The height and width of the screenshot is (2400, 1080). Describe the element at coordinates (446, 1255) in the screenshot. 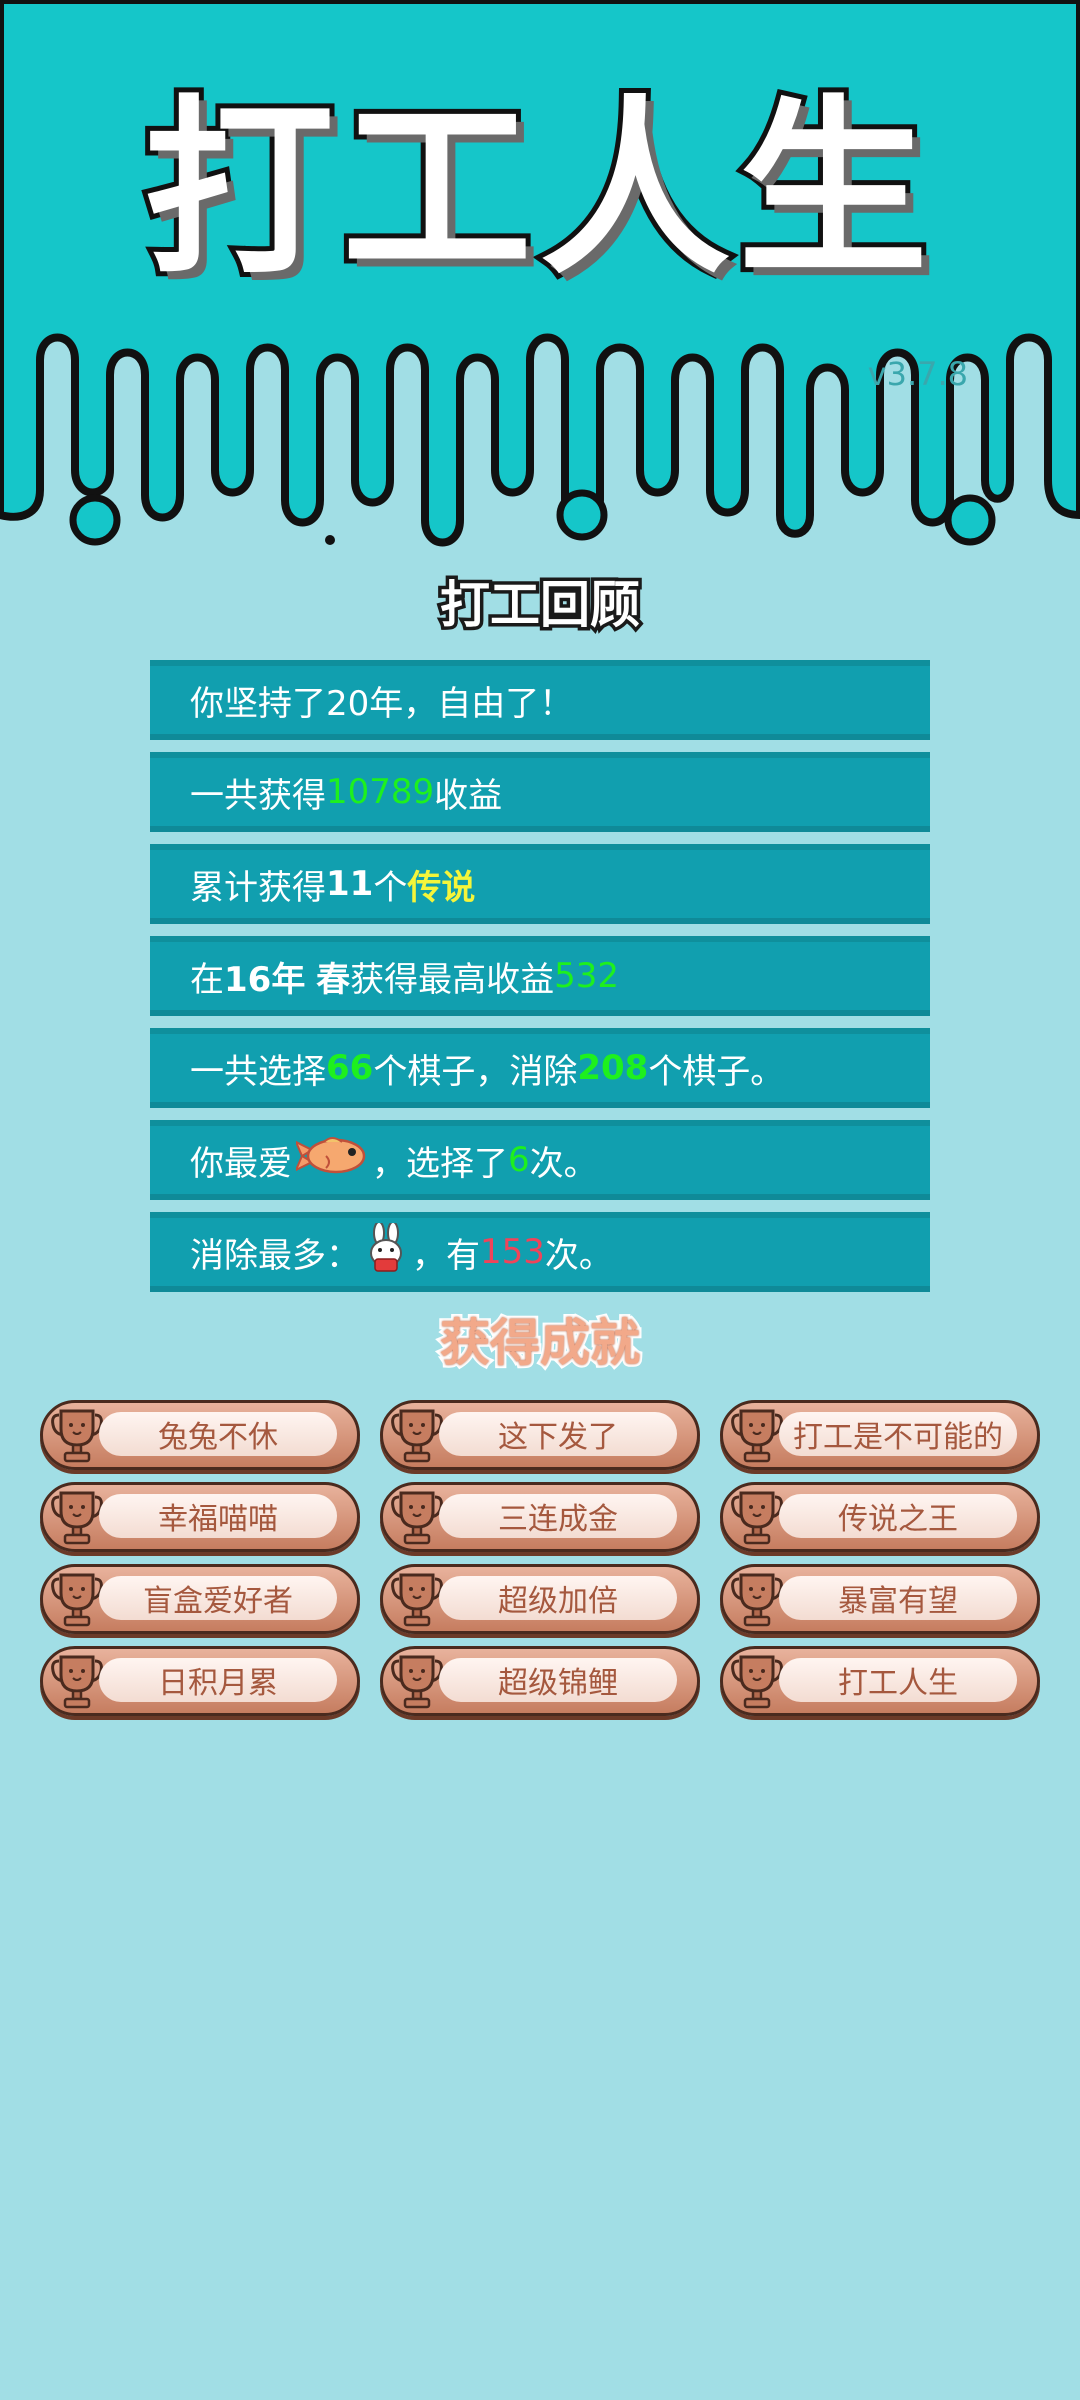

I see `review-text: ，有` at that location.